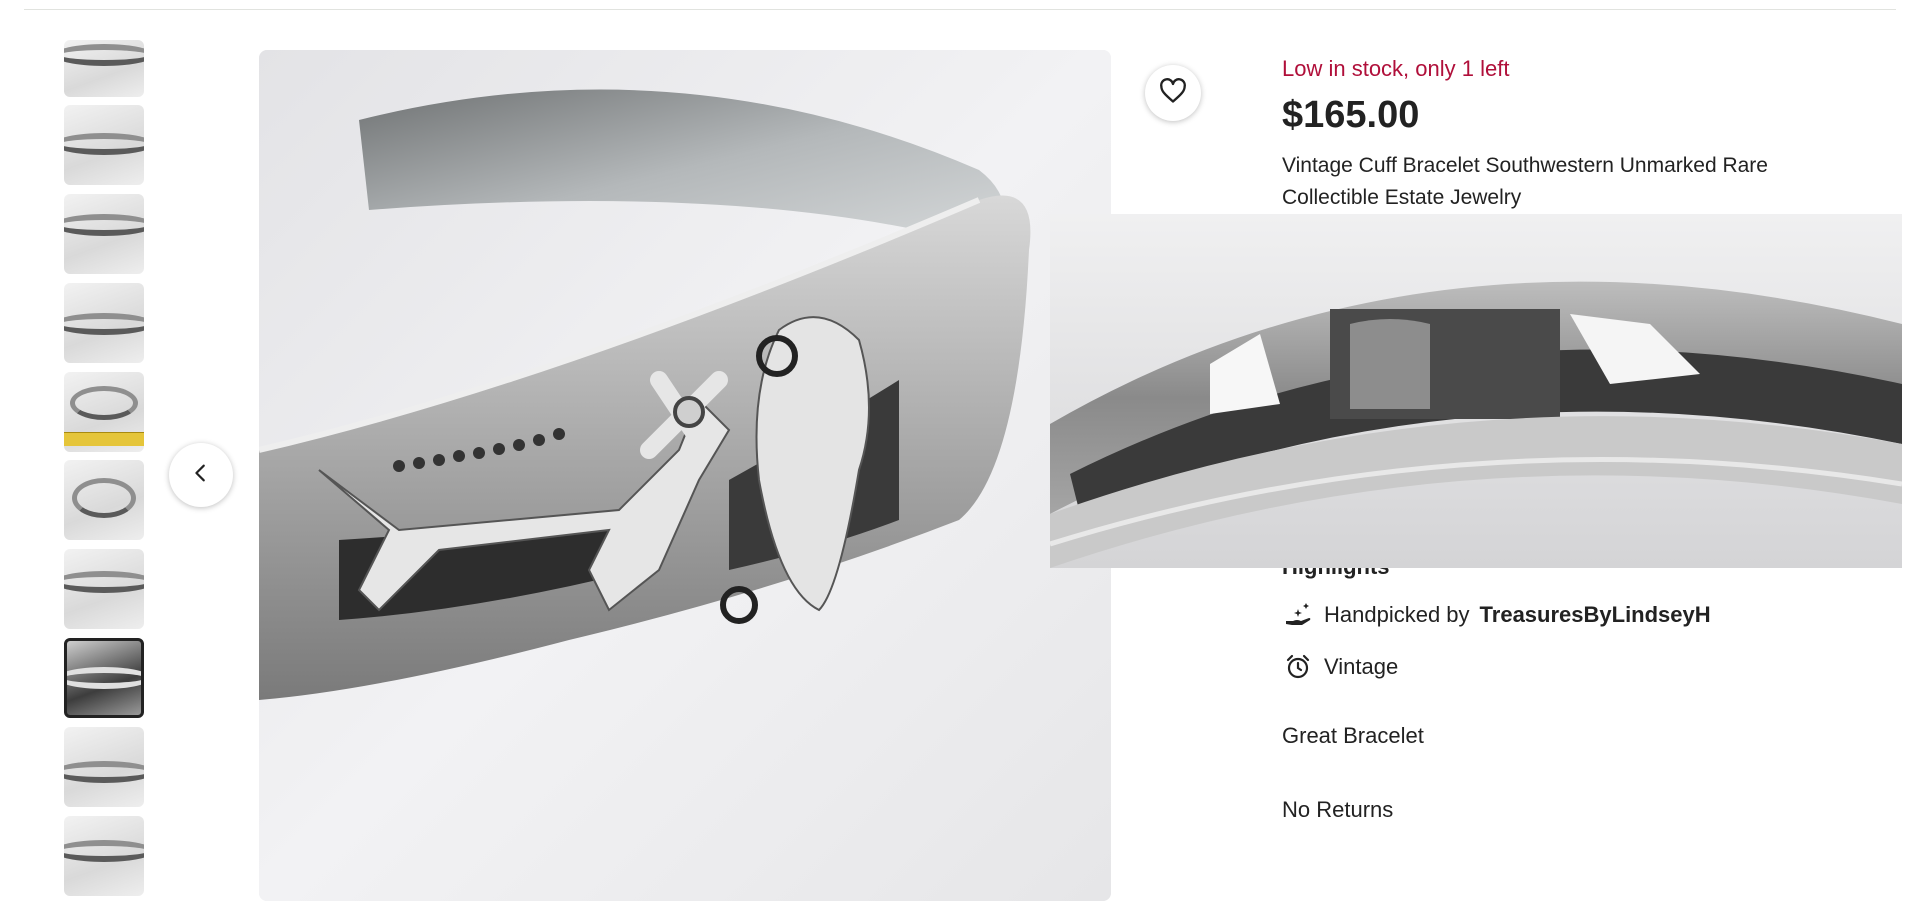  I want to click on listing-price: $165.00, so click(1351, 115).